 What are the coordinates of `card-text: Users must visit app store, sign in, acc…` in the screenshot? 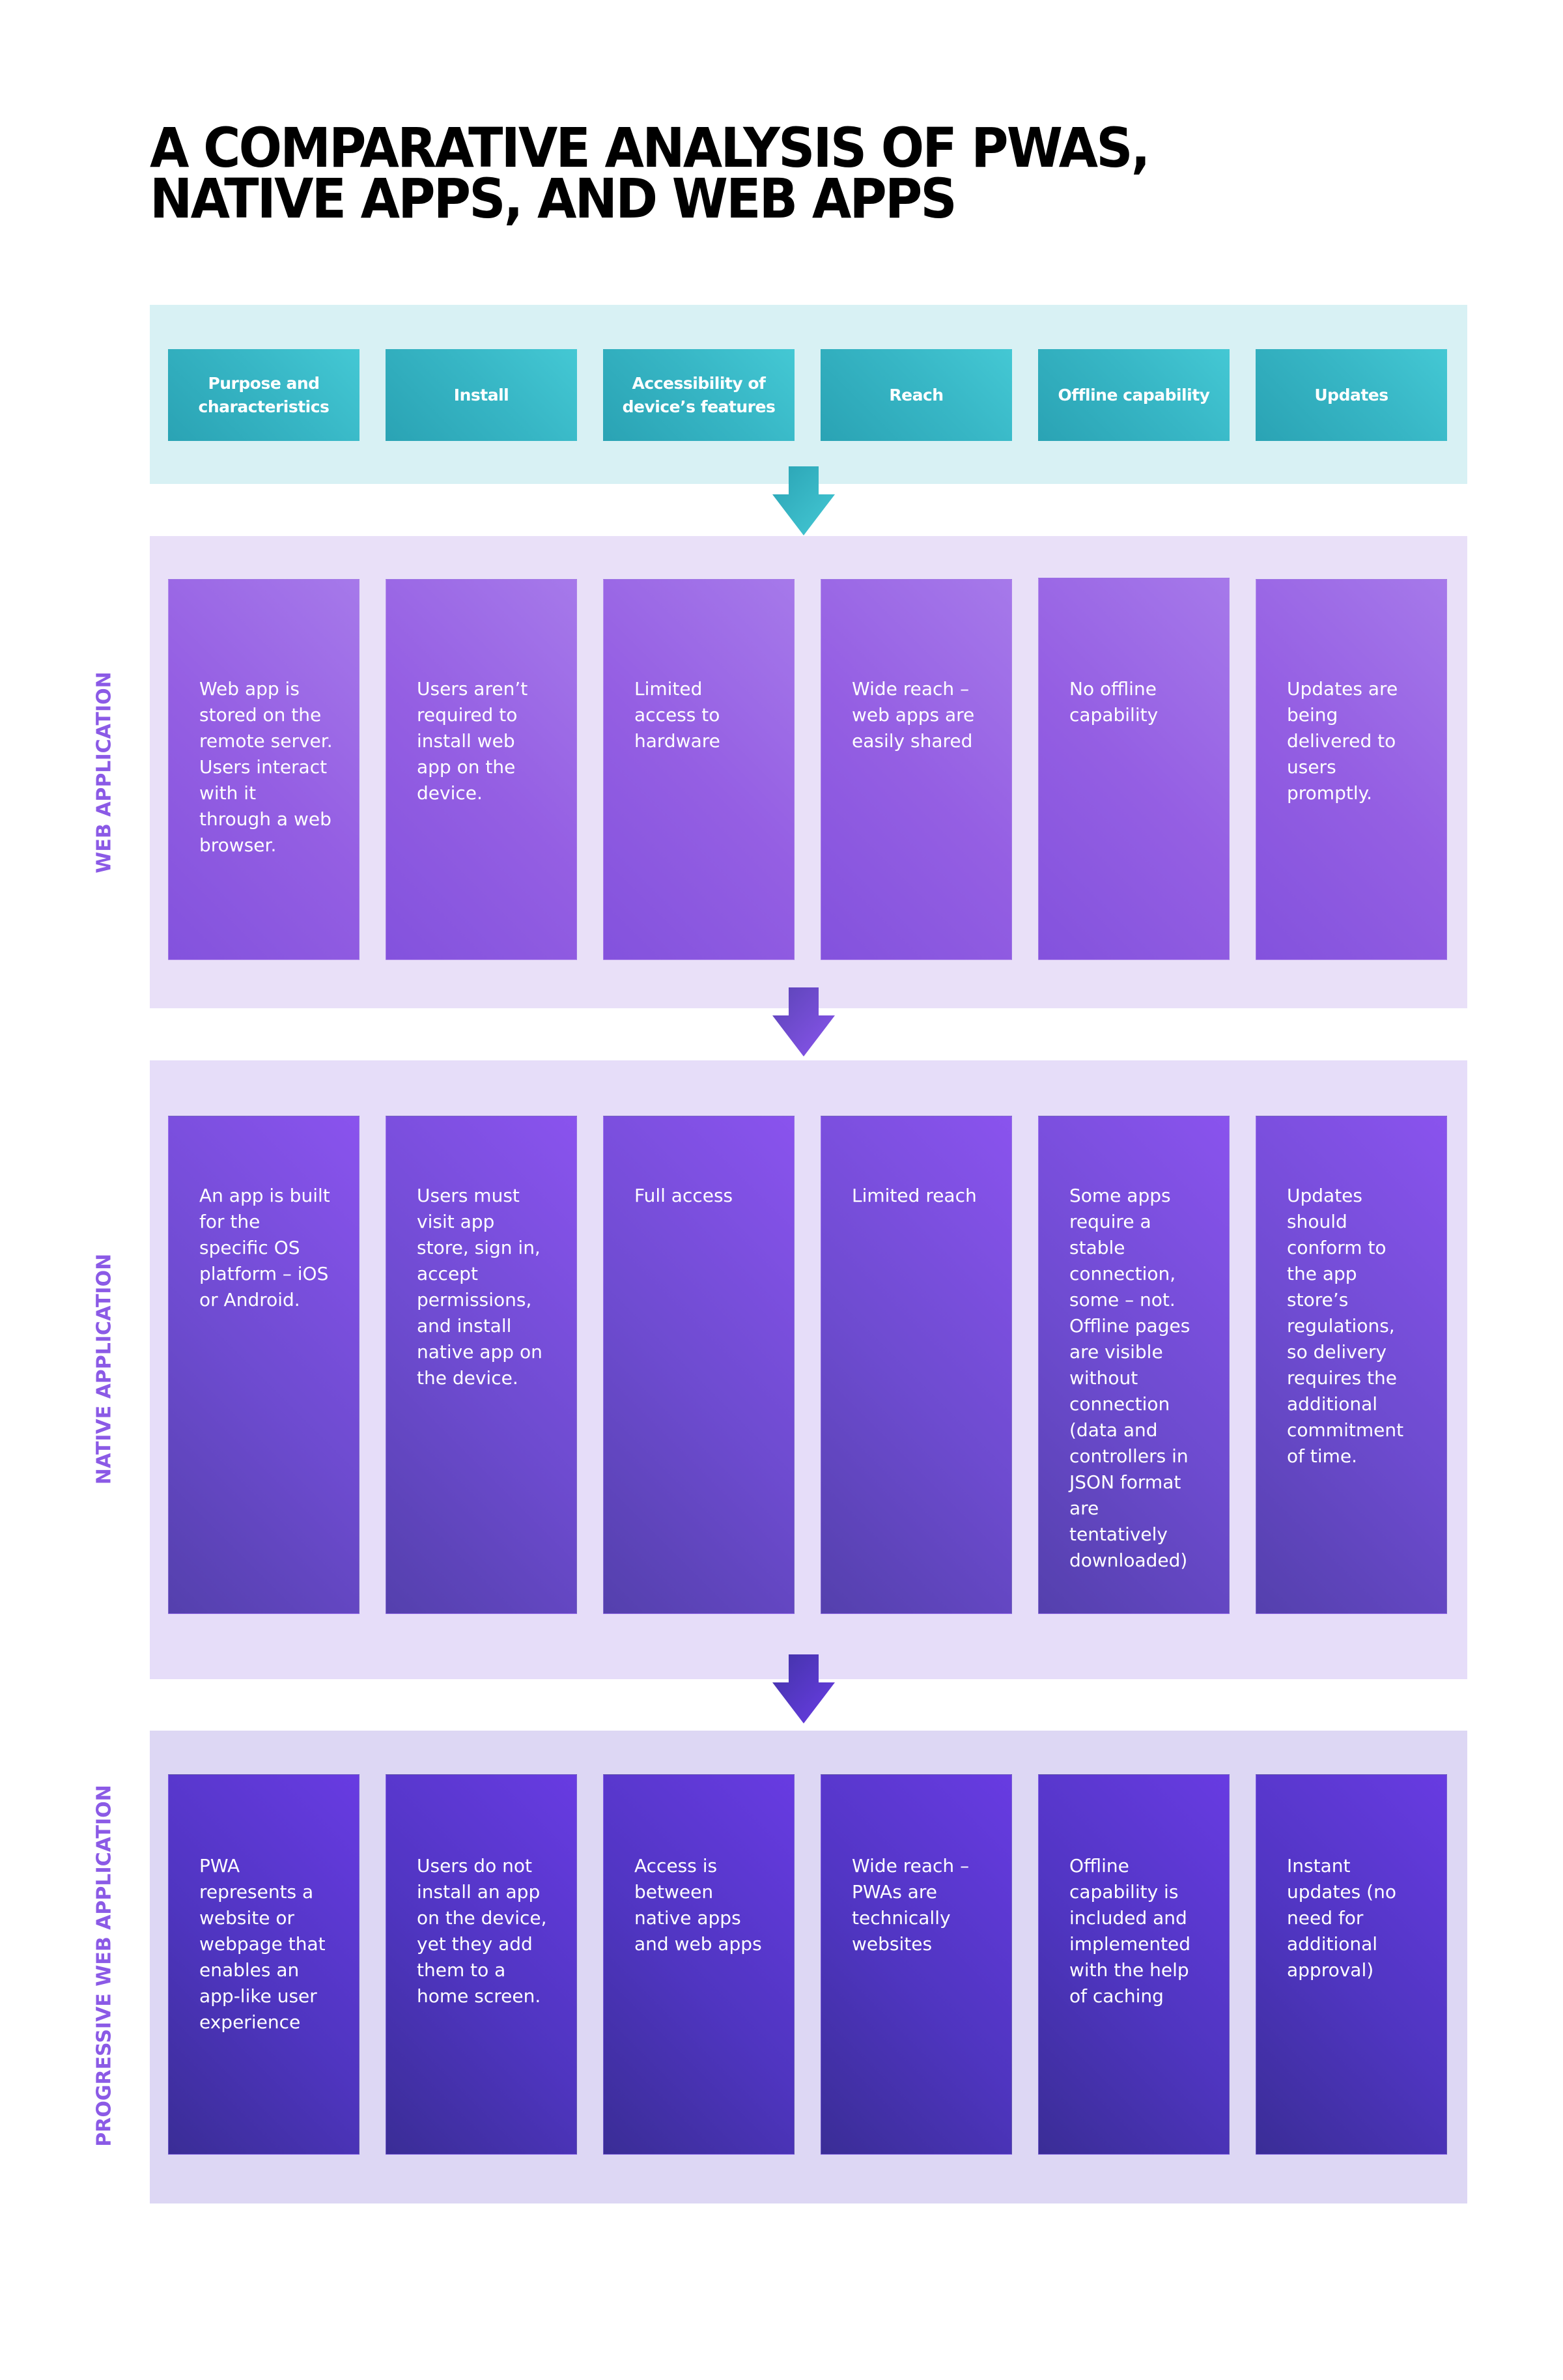 It's located at (479, 1287).